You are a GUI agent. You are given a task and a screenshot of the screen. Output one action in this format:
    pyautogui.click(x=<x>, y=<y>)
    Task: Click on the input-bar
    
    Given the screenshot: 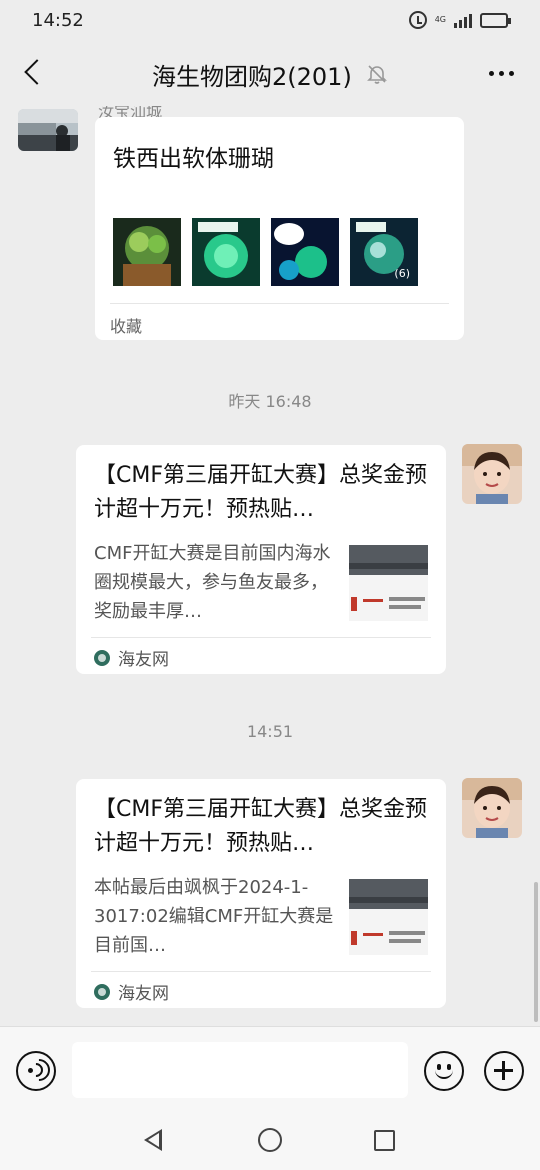 What is the action you would take?
    pyautogui.click(x=270, y=1069)
    